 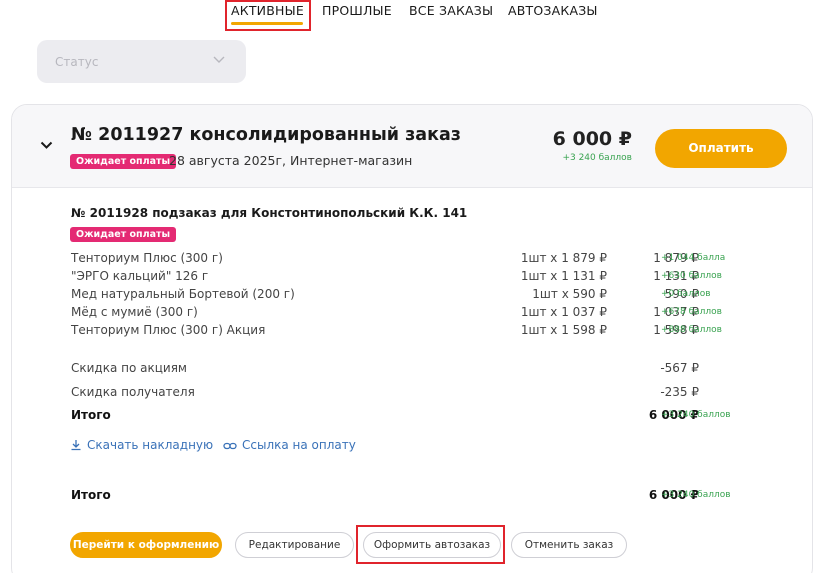 I want to click on item-name: Мед натуральный Бортевой (200 г), so click(x=183, y=294).